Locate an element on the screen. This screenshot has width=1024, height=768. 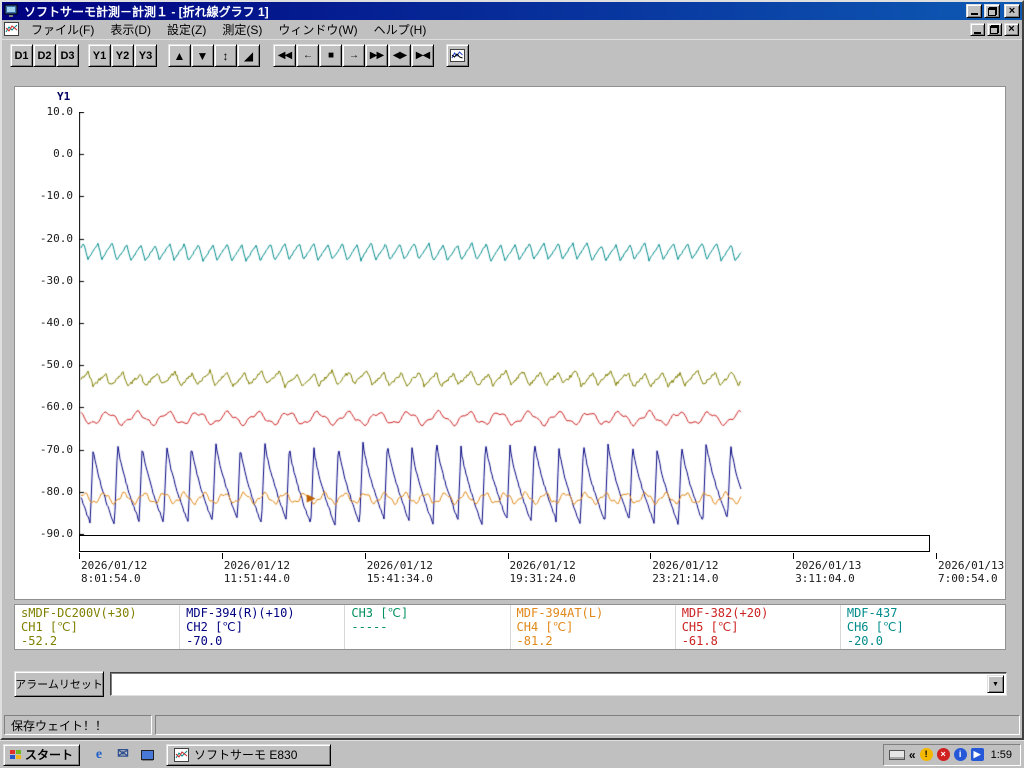
d2-button: D2 is located at coordinates (44, 55).